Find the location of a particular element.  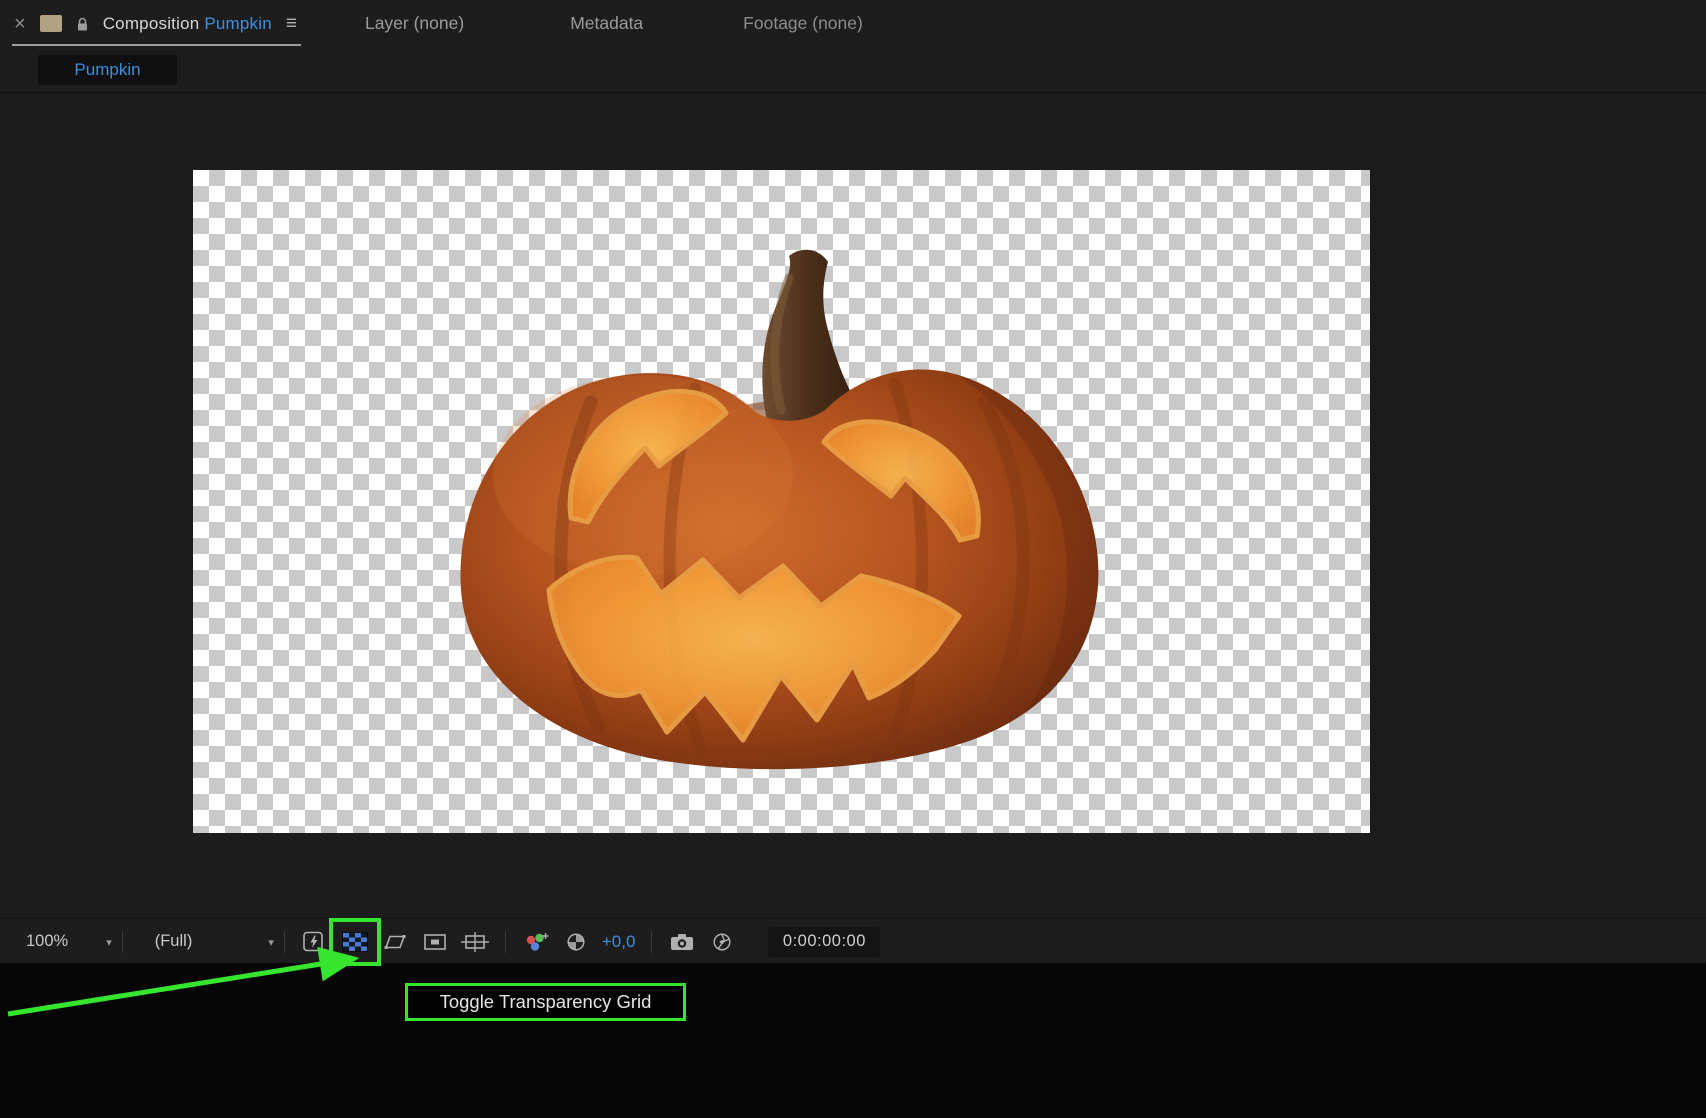

comp-nav-tab-pumpkin: Pumpkin is located at coordinates (107, 70).